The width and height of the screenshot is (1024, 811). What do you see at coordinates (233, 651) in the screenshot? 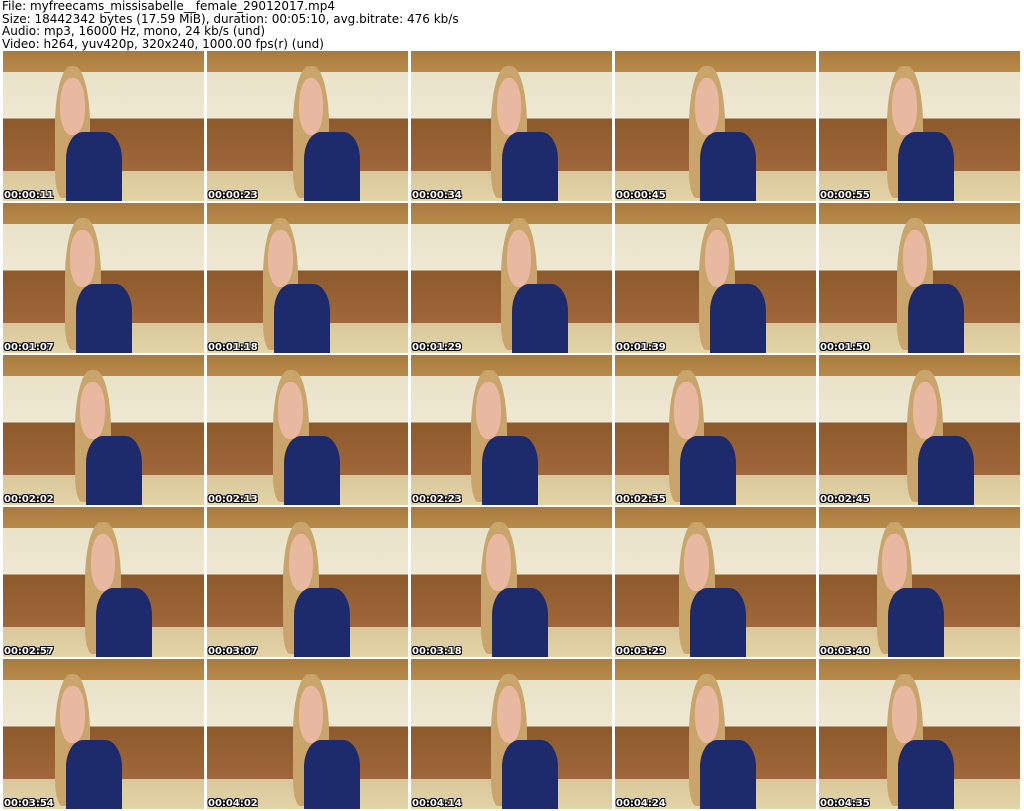
I see `timestamp: 00:03:07` at bounding box center [233, 651].